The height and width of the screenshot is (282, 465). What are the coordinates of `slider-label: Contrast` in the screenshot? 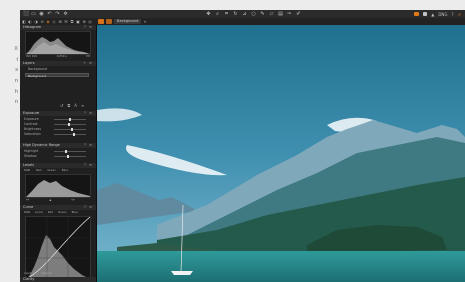 It's located at (31, 124).